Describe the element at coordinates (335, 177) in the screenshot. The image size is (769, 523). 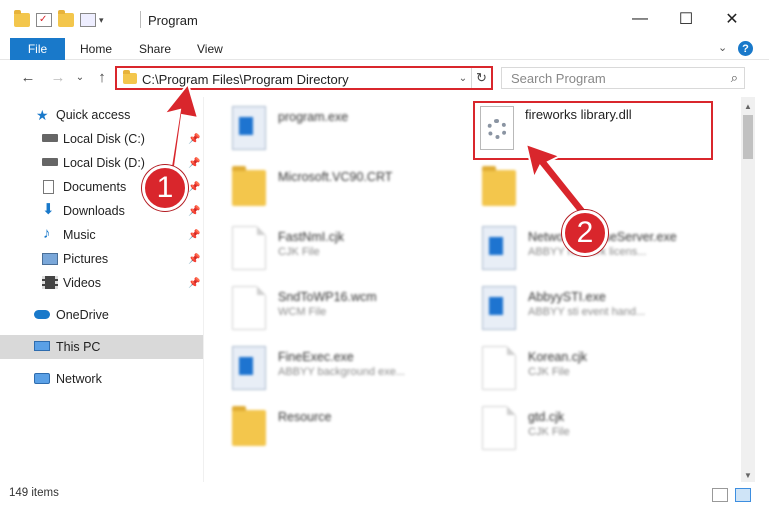
I see `file-name: Microsoft.VC90.CRT` at that location.